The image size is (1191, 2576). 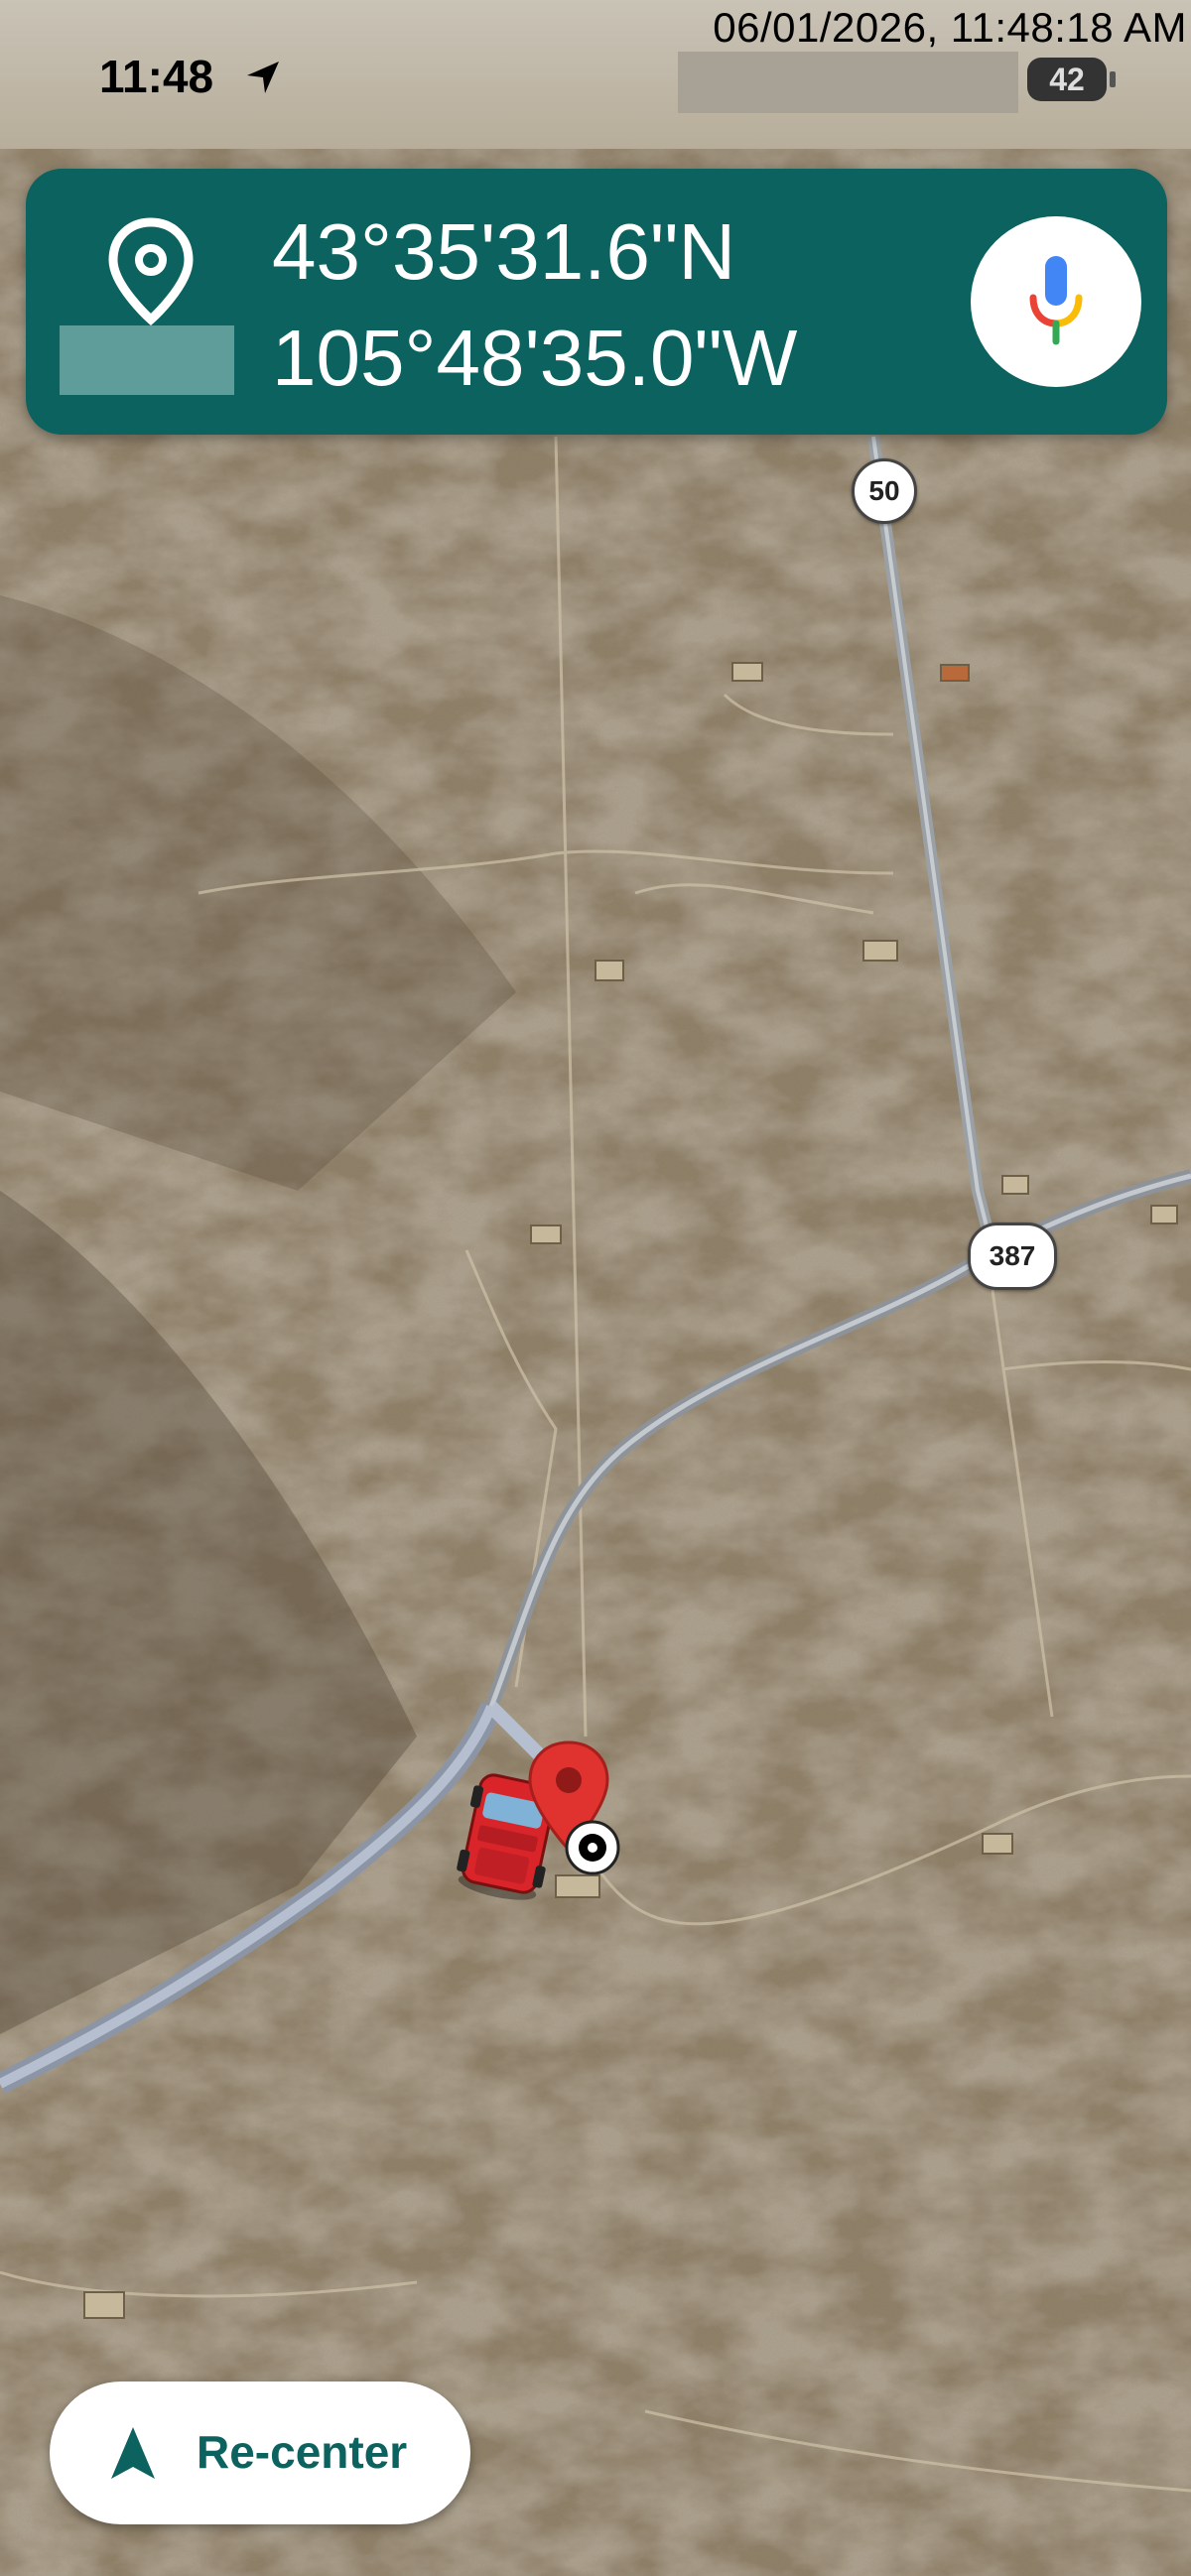 I want to click on target-dot-icon, so click(x=593, y=1848).